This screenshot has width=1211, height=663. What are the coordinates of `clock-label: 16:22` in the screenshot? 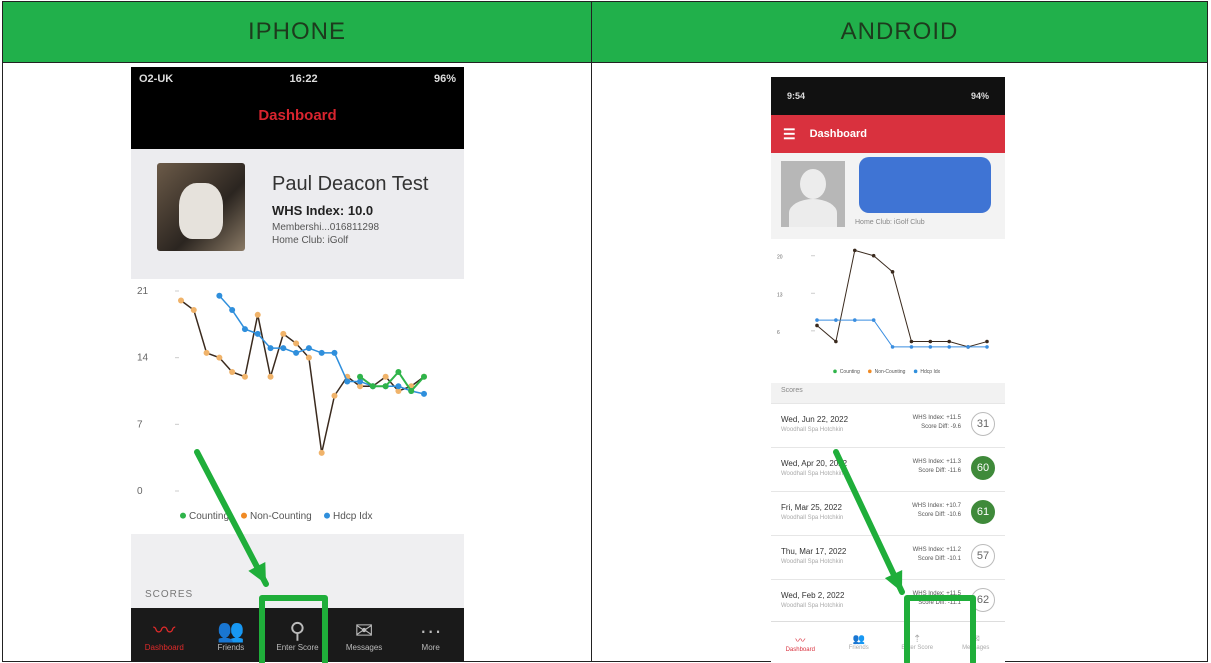 It's located at (303, 79).